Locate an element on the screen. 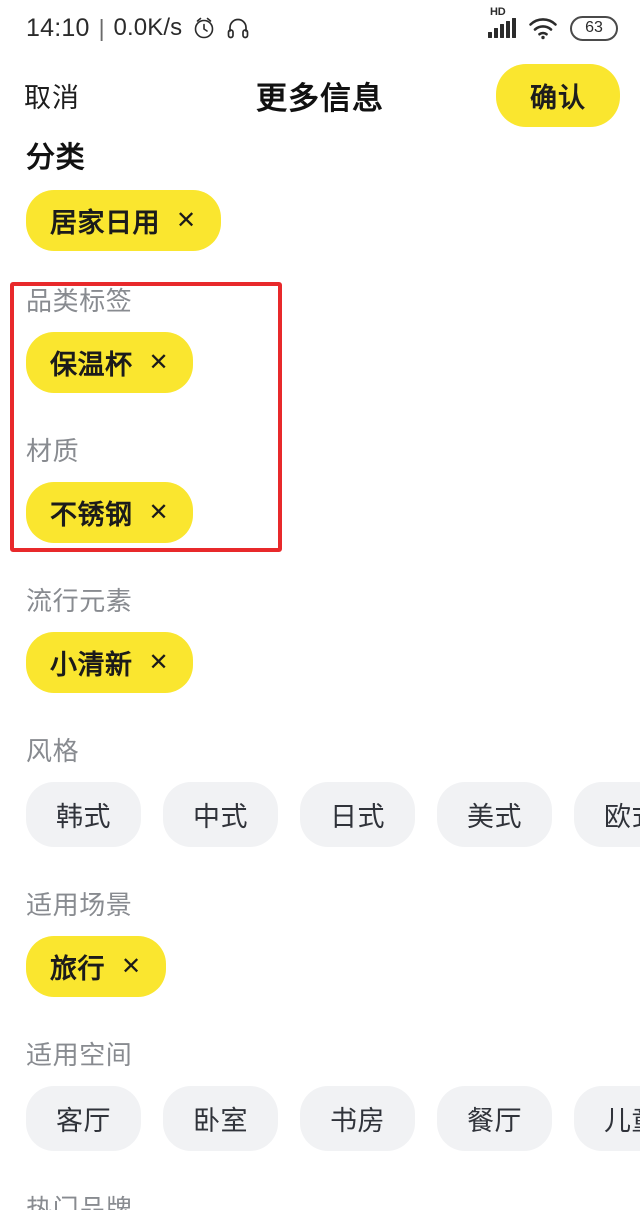  status-bar-right: HD 63 is located at coordinates (553, 23).